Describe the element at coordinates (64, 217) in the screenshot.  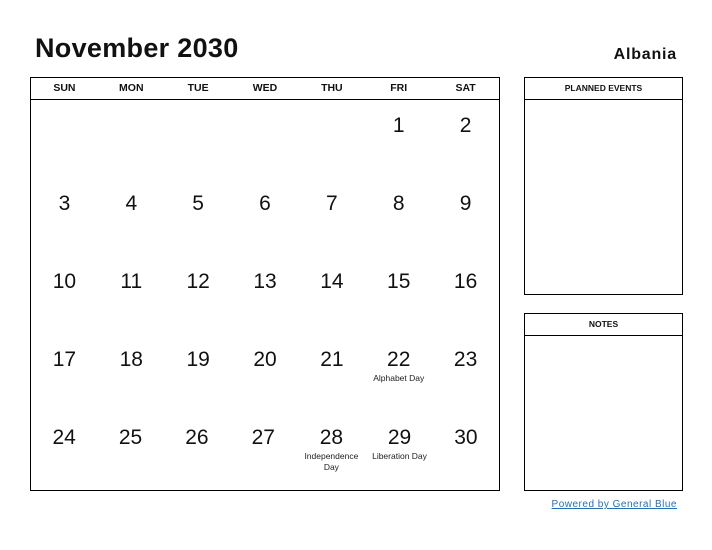
I see `day-cell: 3` at that location.